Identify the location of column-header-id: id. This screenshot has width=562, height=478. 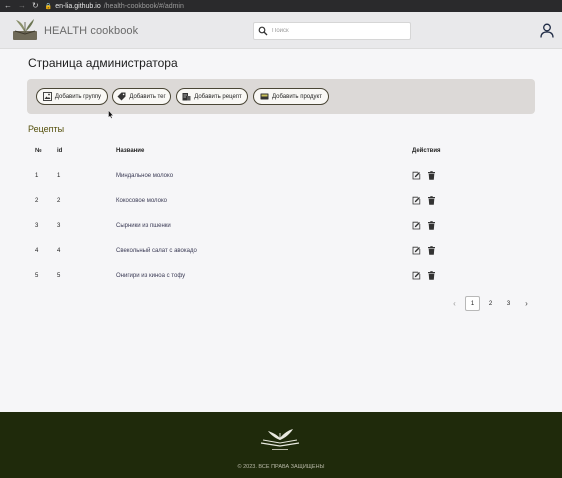
(60, 151).